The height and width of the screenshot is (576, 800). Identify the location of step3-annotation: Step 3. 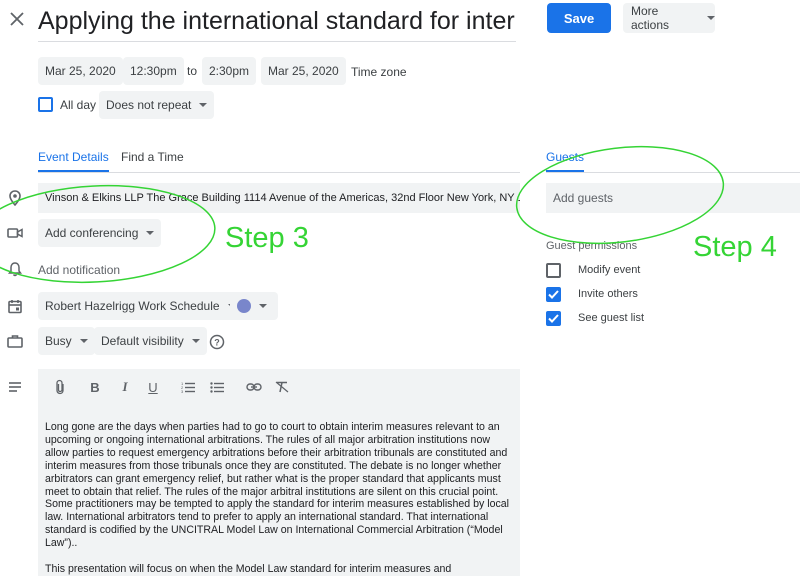
(267, 238).